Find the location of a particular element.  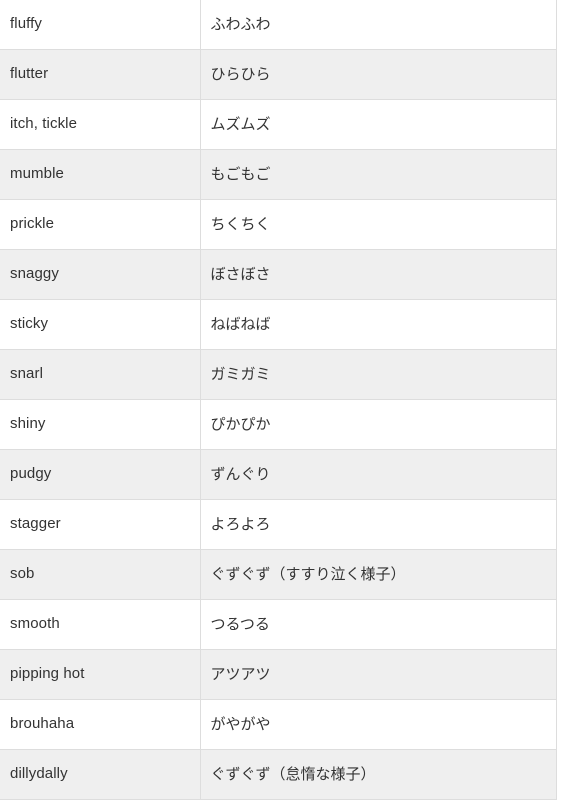

table-row: smooth つるつる is located at coordinates (278, 624).